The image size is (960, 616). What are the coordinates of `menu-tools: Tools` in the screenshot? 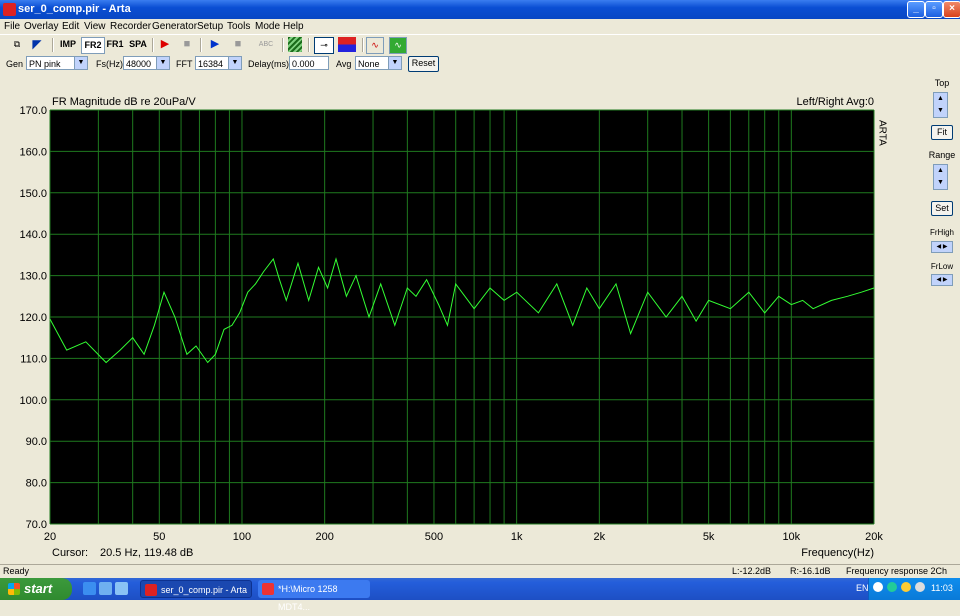 It's located at (238, 26).